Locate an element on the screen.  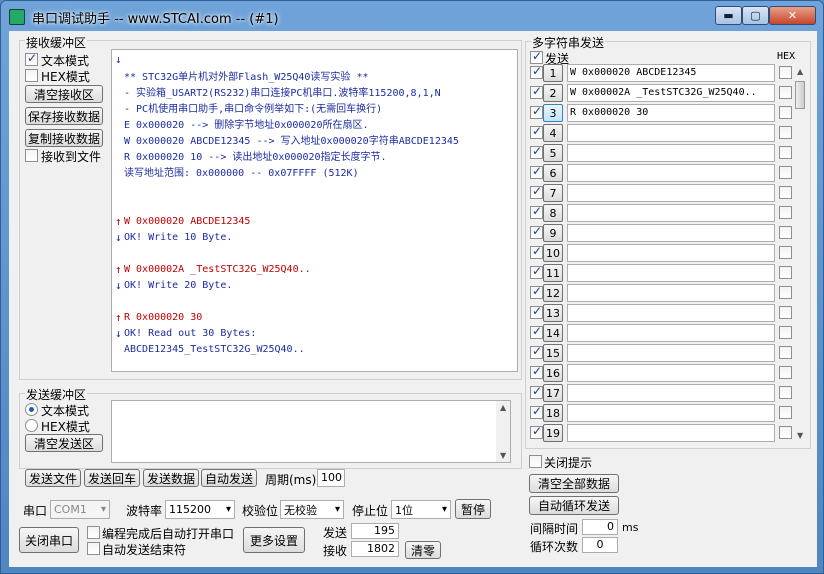
period-input: 100 is located at coordinates (331, 478).